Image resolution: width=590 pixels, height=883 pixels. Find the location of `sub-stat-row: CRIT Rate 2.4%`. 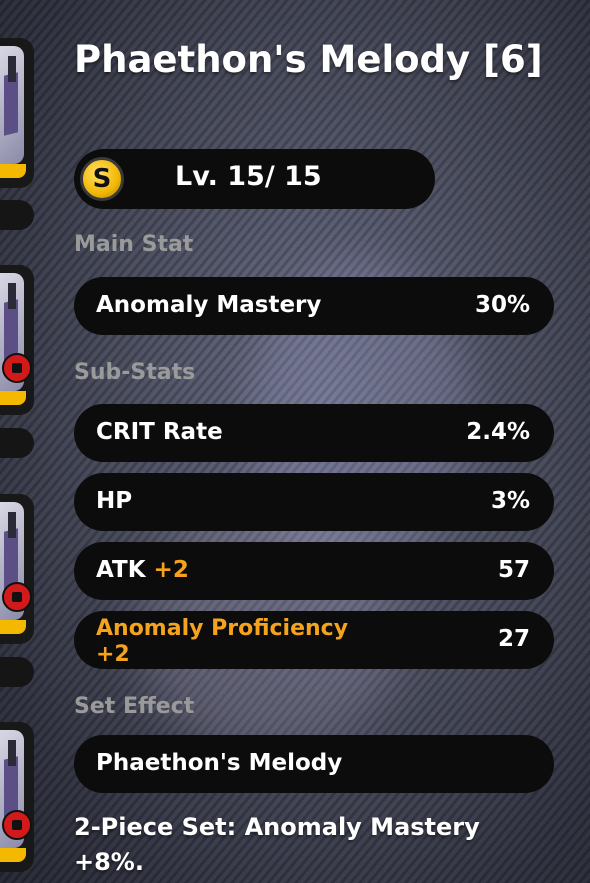

sub-stat-row: CRIT Rate 2.4% is located at coordinates (314, 433).